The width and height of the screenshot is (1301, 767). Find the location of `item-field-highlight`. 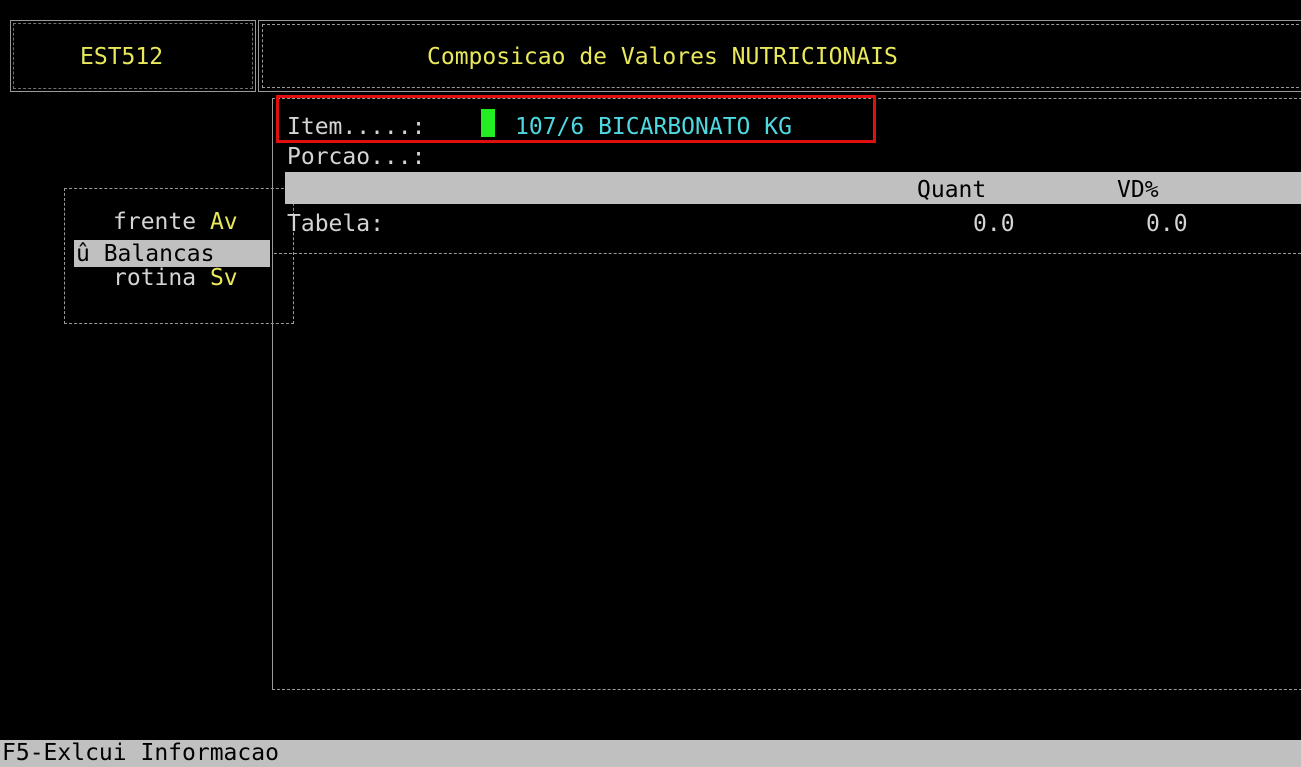

item-field-highlight is located at coordinates (576, 119).